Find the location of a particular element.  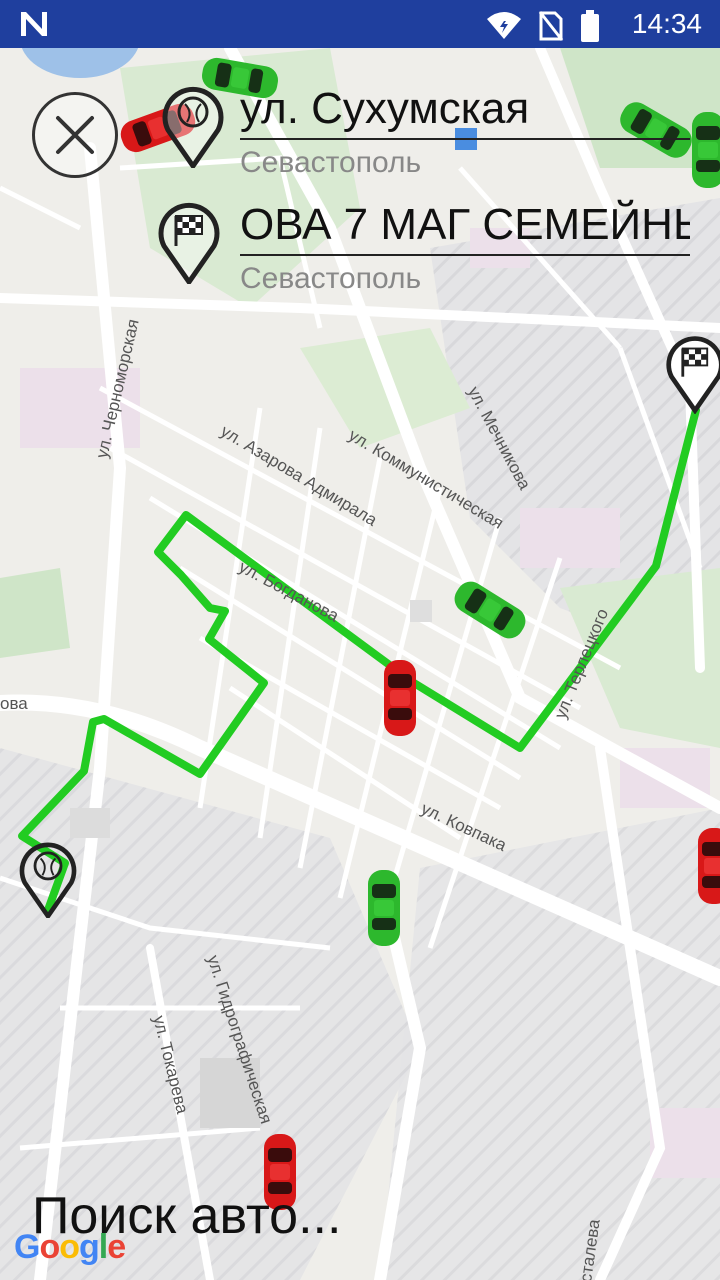

notification-n-icon is located at coordinates (34, 24).